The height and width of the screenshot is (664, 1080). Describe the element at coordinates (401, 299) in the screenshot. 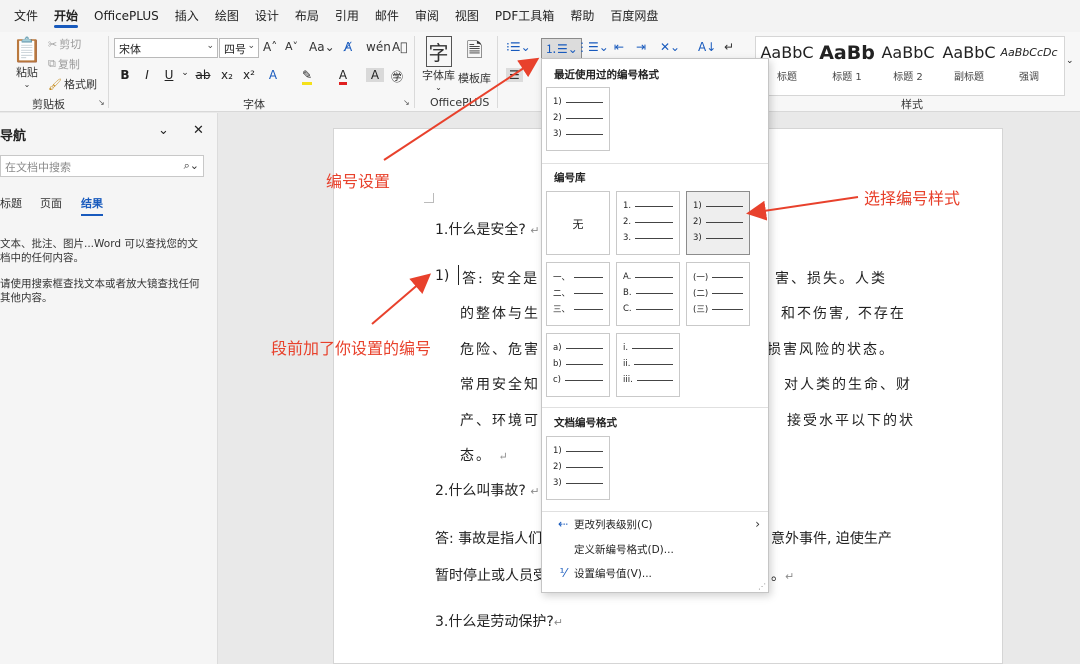

I see `arrow-to-paragraph-number` at that location.